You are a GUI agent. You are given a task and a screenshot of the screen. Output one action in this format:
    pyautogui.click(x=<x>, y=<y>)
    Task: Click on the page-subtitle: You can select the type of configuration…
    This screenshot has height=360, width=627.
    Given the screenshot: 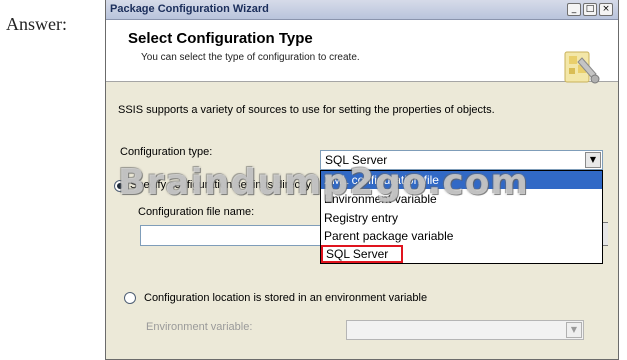 What is the action you would take?
    pyautogui.click(x=250, y=57)
    